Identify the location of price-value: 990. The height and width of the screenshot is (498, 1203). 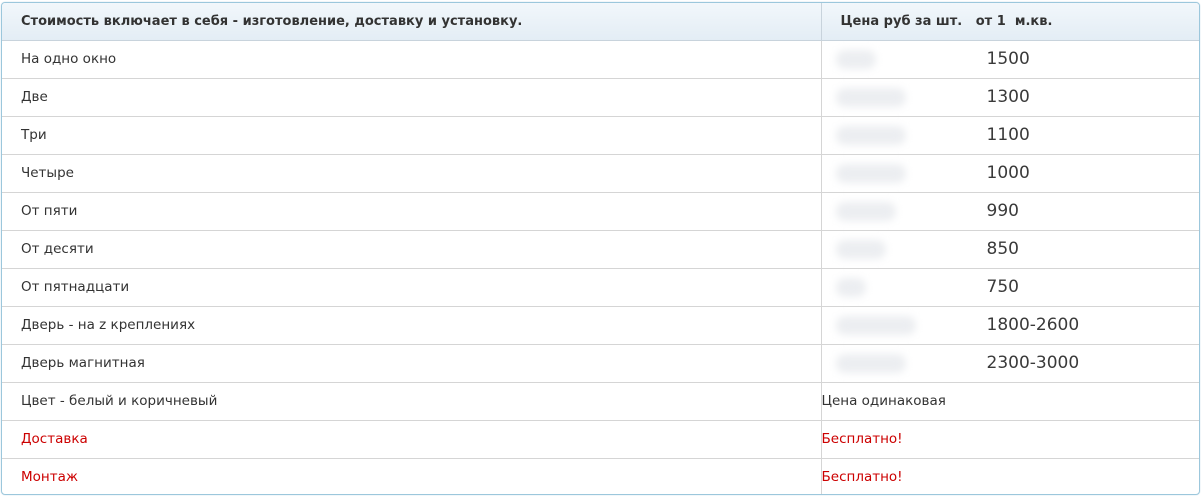
(1002, 211).